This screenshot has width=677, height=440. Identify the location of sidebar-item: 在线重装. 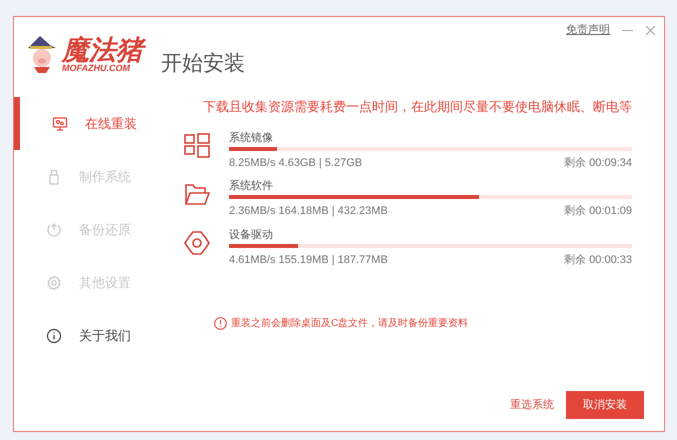
(92, 123).